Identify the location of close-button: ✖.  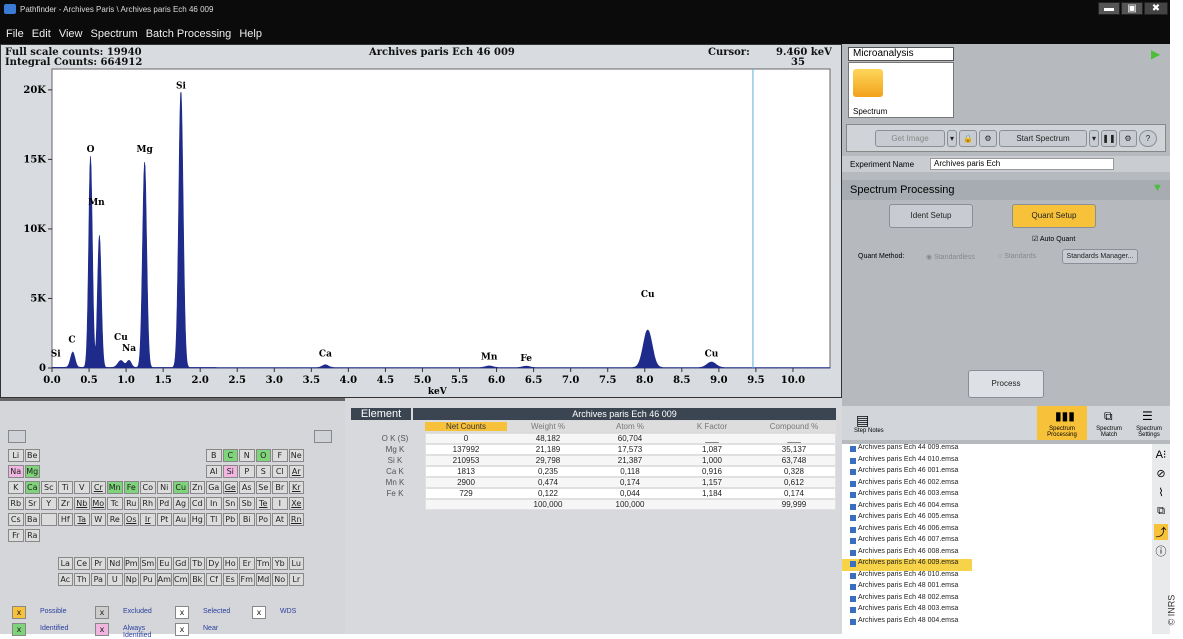
(1156, 8).